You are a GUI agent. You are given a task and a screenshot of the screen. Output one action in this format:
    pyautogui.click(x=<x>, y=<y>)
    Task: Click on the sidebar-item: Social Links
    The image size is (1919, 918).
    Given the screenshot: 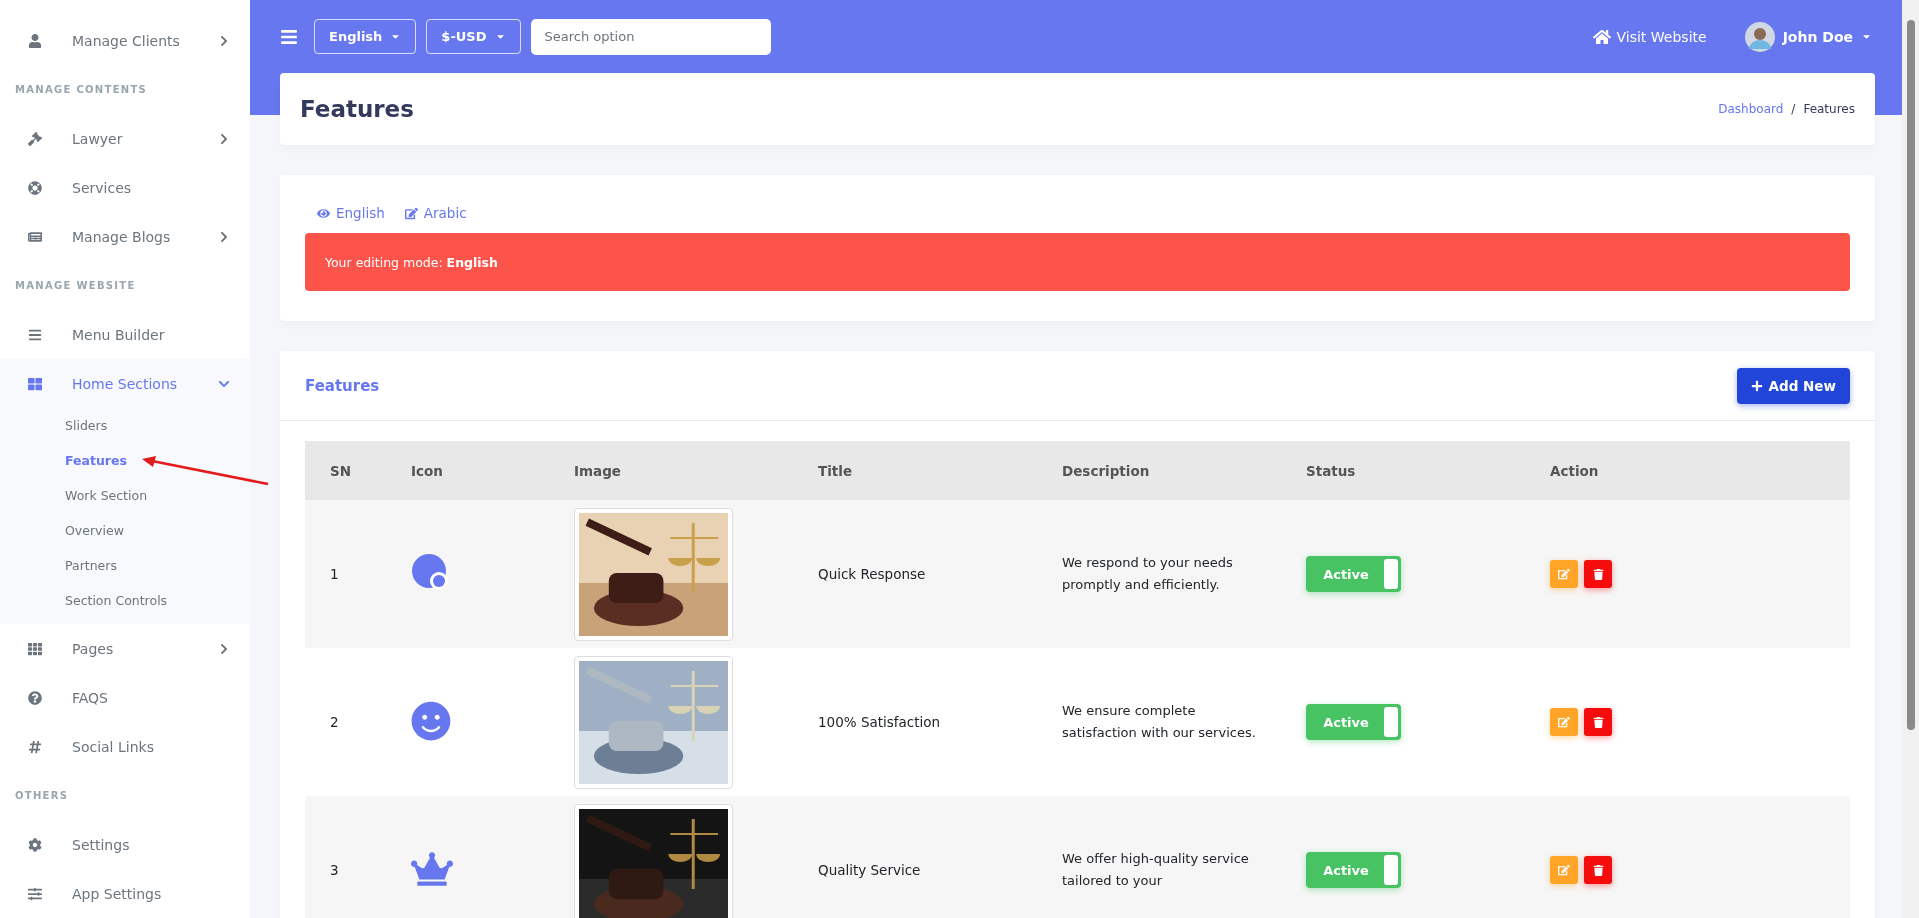 What is the action you would take?
    pyautogui.click(x=125, y=746)
    